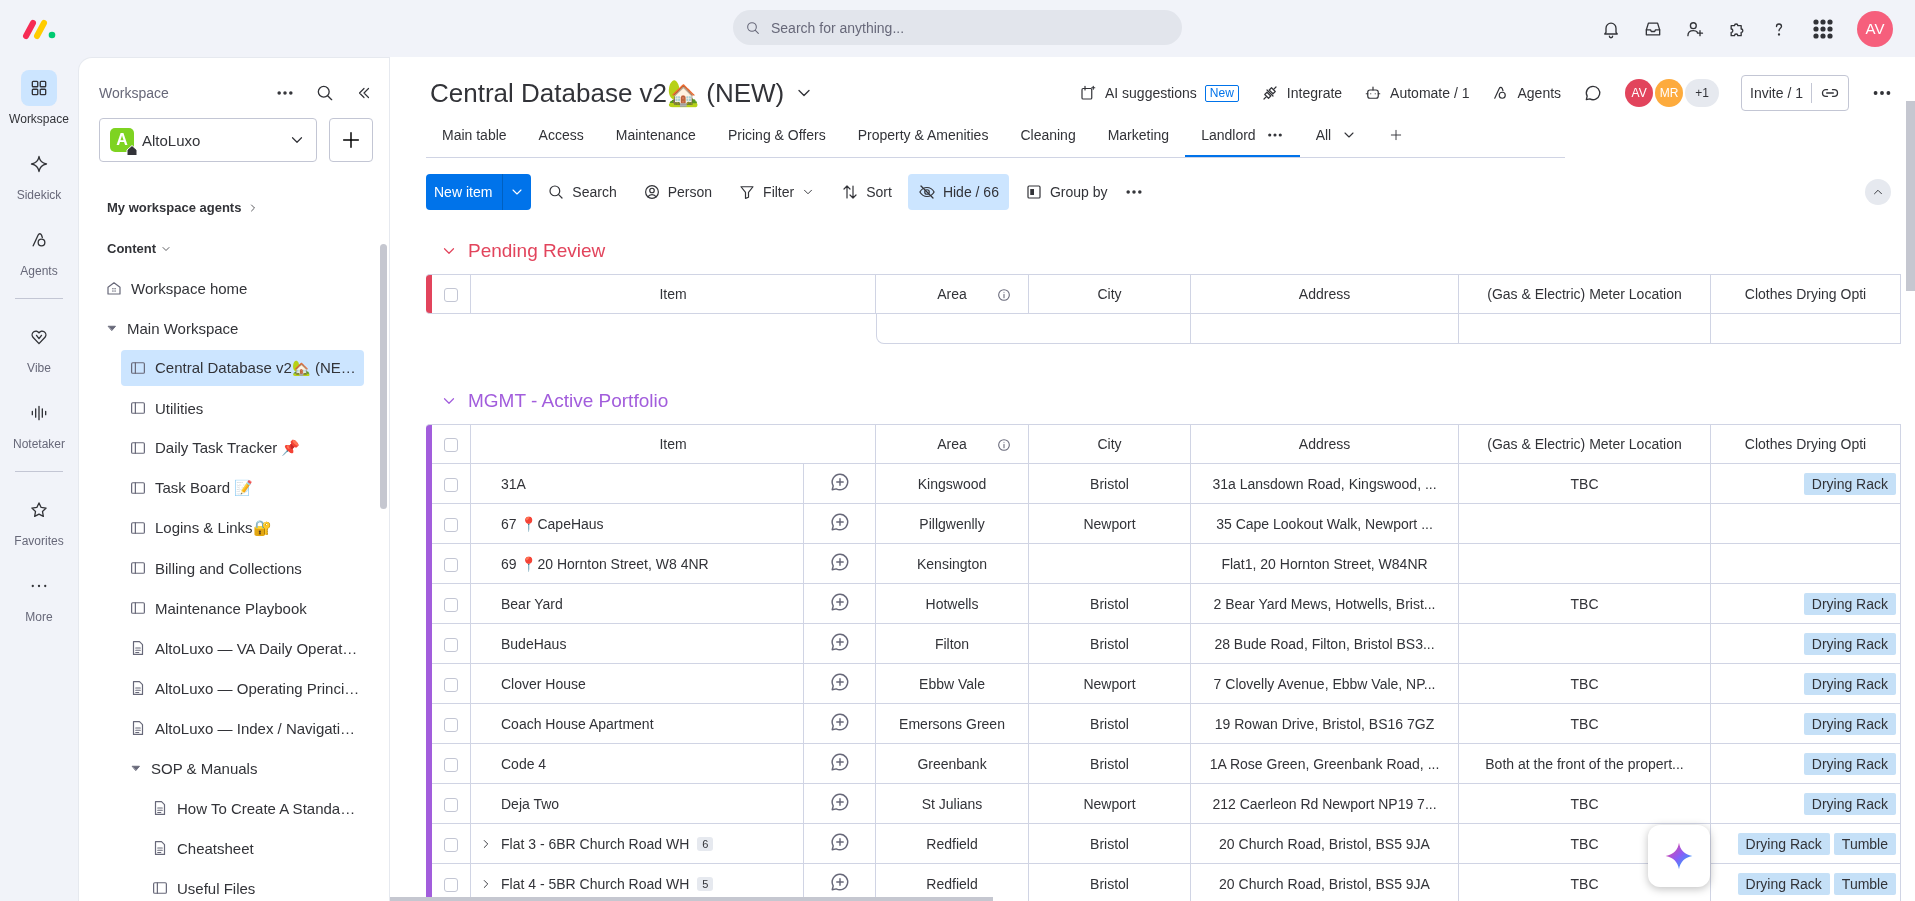 This screenshot has height=901, width=1915. What do you see at coordinates (1242, 136) in the screenshot?
I see `view-tab: Landlord` at bounding box center [1242, 136].